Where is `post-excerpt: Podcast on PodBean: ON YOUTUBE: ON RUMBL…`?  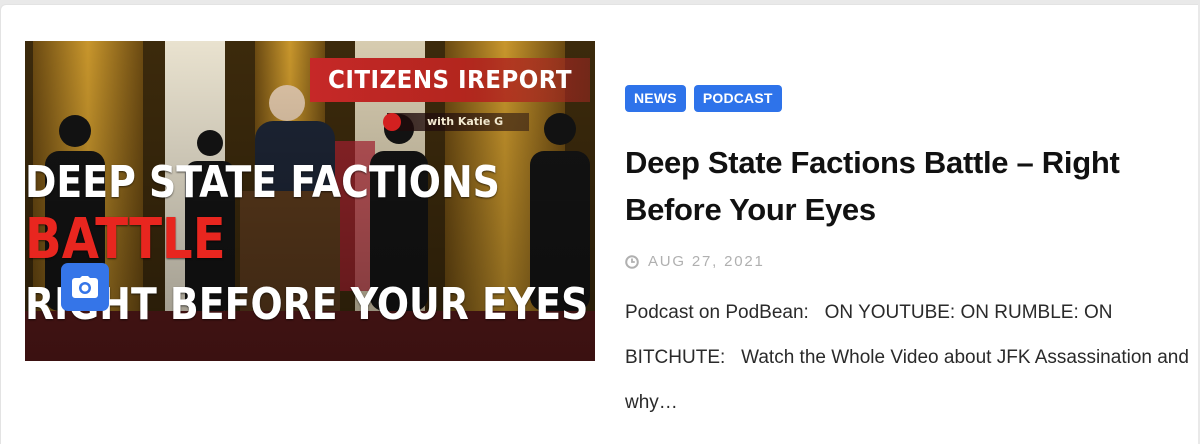
post-excerpt: Podcast on PodBean: ON YOUTUBE: ON RUMBL… is located at coordinates (910, 357).